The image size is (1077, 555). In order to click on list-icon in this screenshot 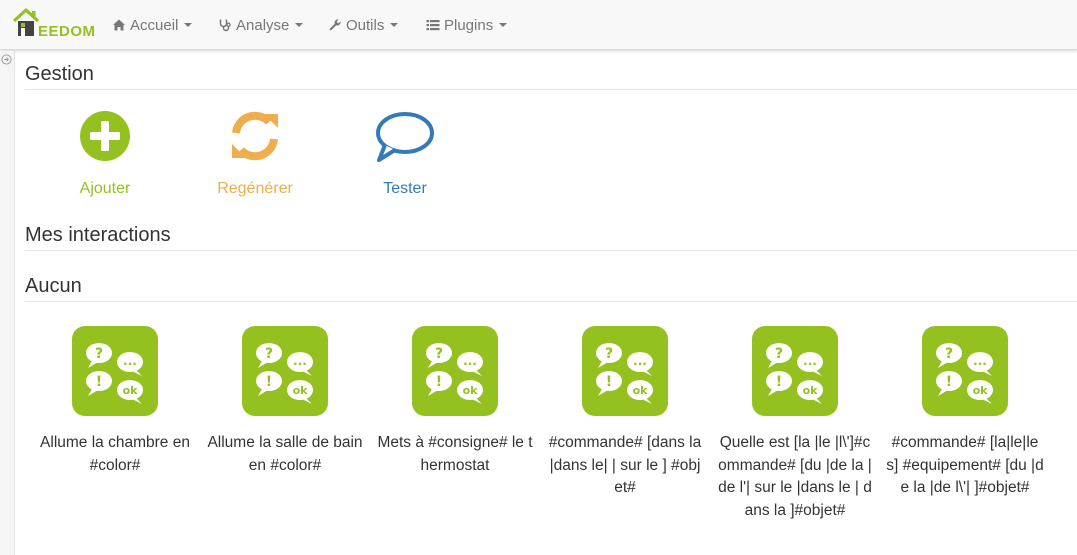, I will do `click(433, 25)`.